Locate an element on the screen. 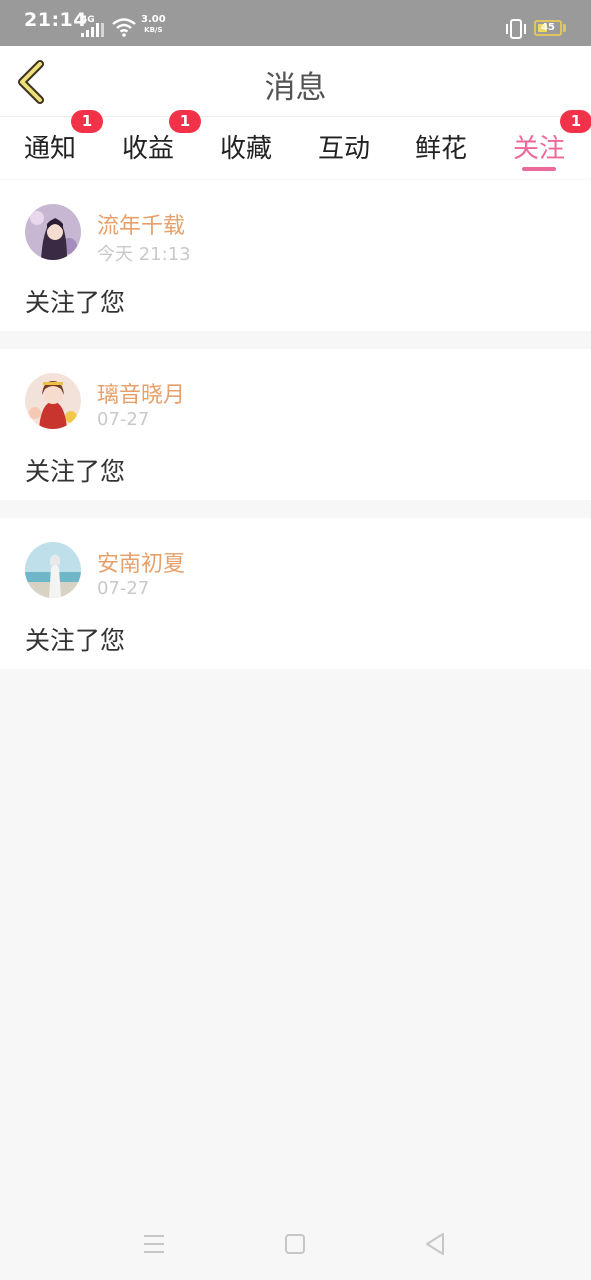  sender-name: 璃音晓月 is located at coordinates (141, 393).